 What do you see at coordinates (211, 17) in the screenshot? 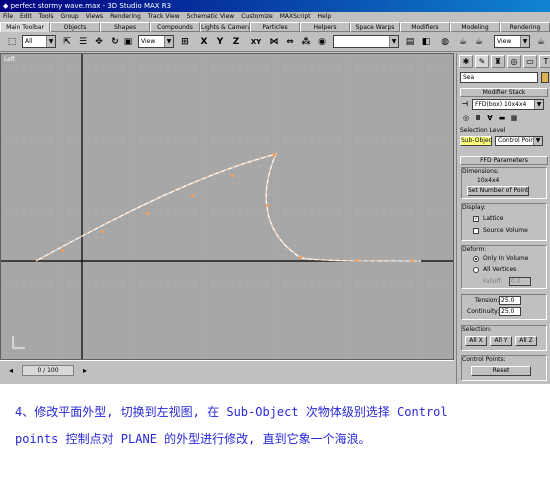
I see `menu-schematic-view: Schematic View` at bounding box center [211, 17].